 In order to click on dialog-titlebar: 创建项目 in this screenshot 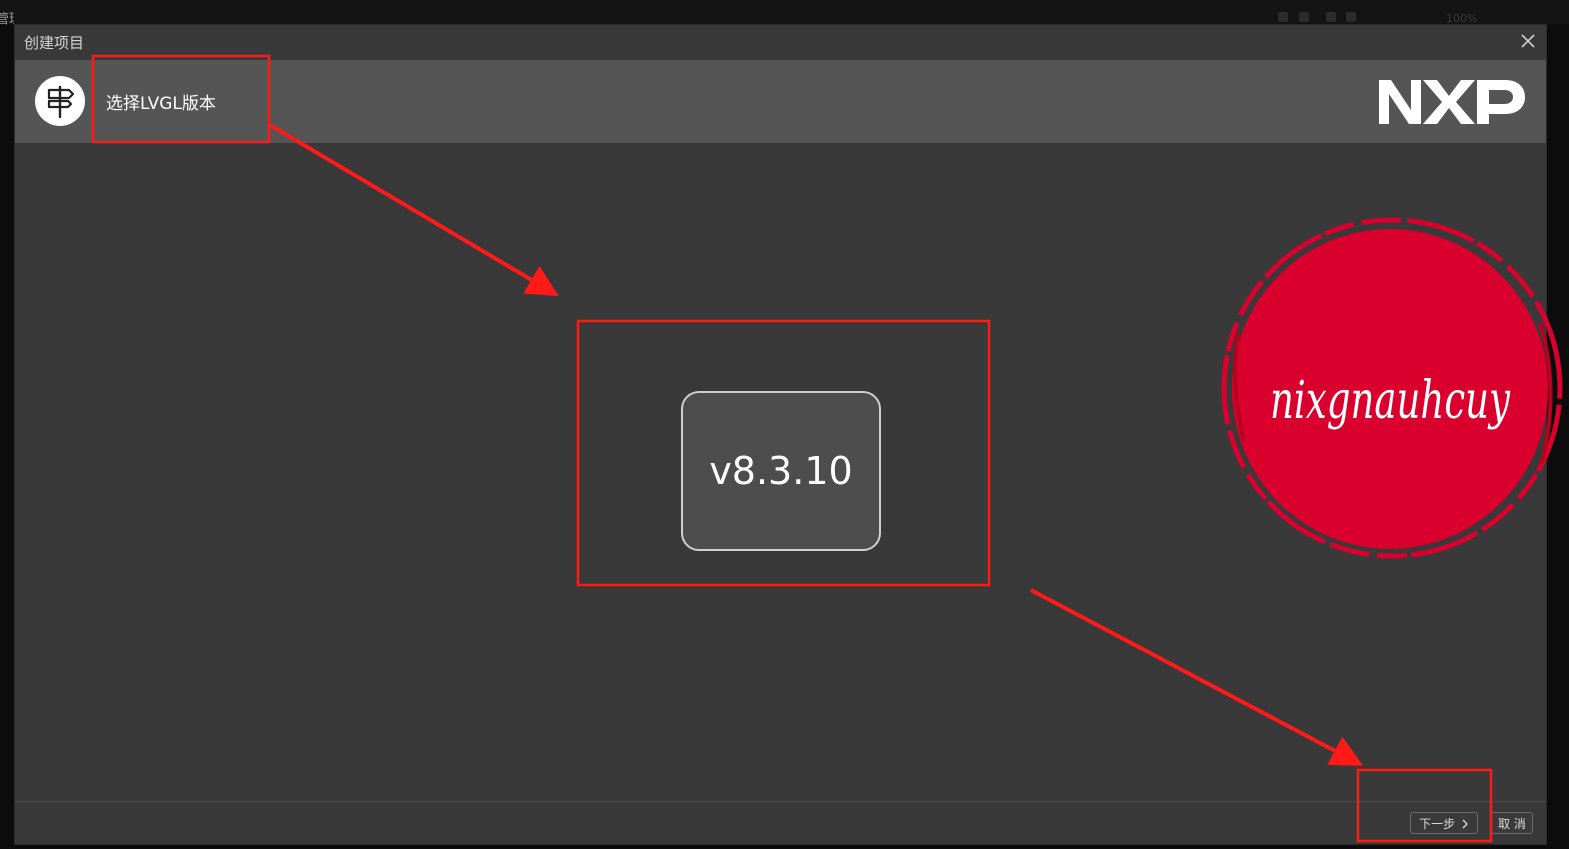, I will do `click(780, 42)`.